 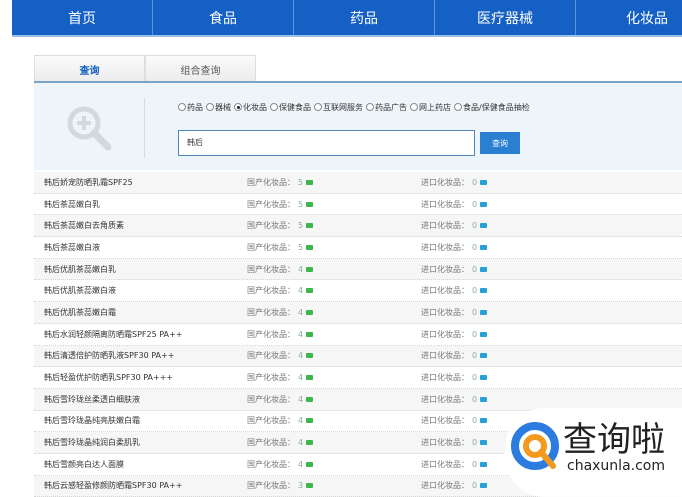 What do you see at coordinates (140, 442) in the screenshot?
I see `product-name: 韩后雪玲珑晶纯润白柔肌乳` at bounding box center [140, 442].